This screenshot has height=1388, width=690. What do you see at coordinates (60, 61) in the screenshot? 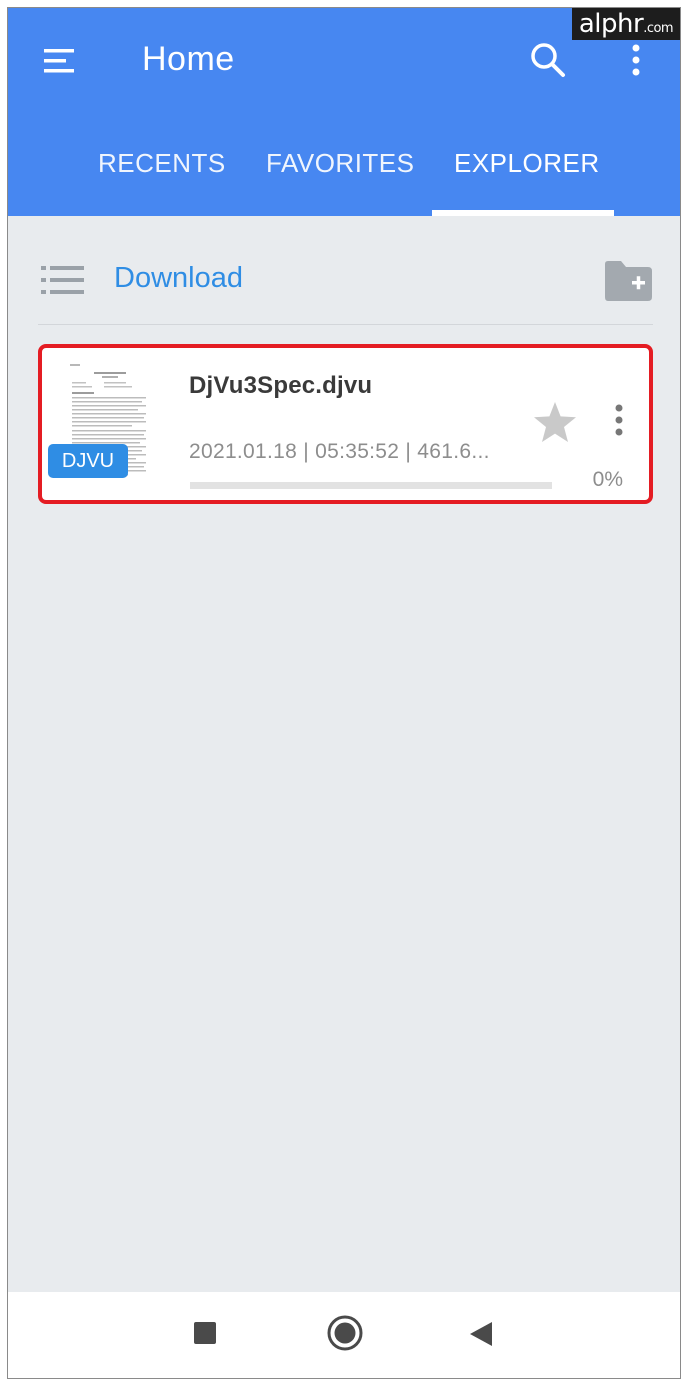
I see `hamburger-menu-icon` at bounding box center [60, 61].